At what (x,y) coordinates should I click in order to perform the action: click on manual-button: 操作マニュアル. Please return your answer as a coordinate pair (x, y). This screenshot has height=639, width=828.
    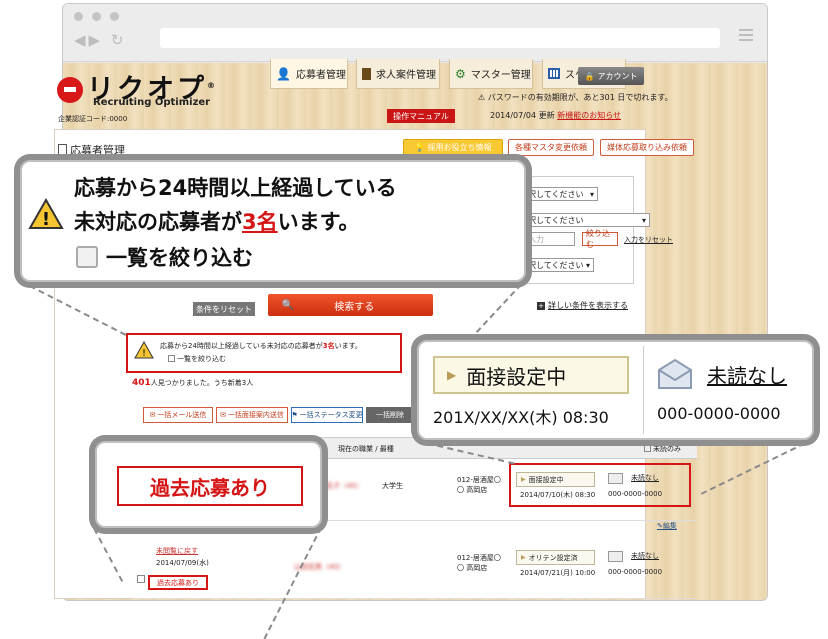
    Looking at the image, I should click on (421, 116).